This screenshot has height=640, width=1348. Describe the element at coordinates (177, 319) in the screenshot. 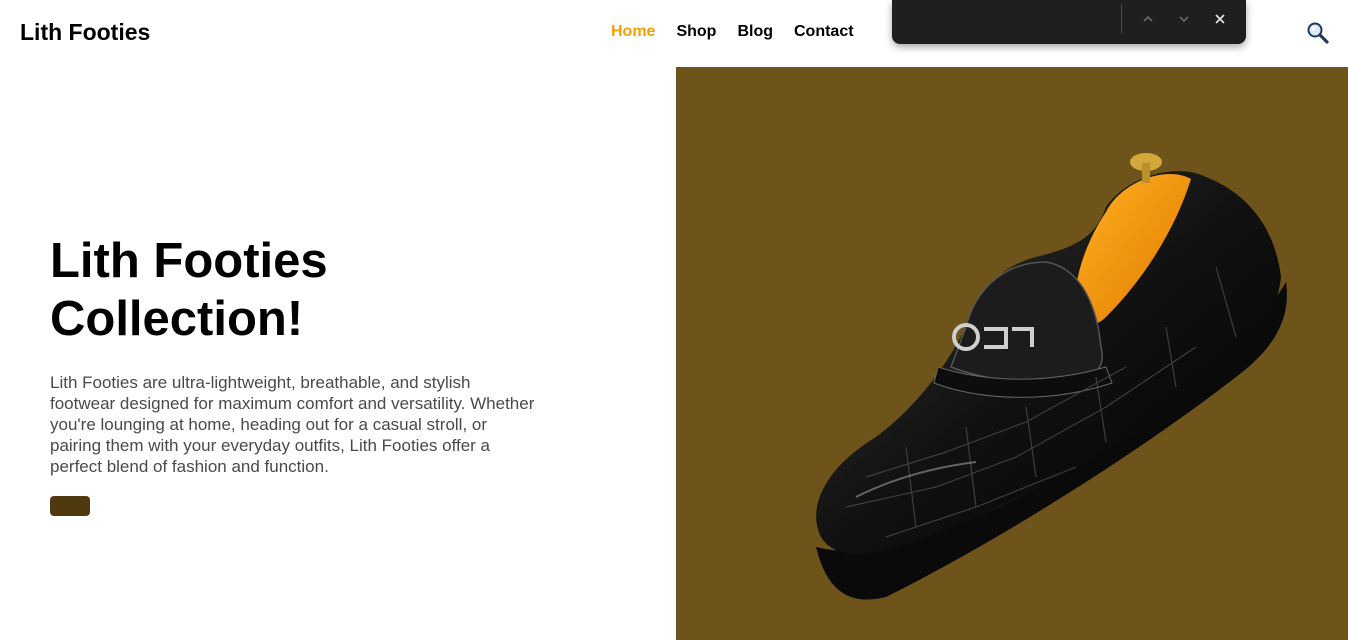

I see `hero-title-line2: Collection!` at that location.